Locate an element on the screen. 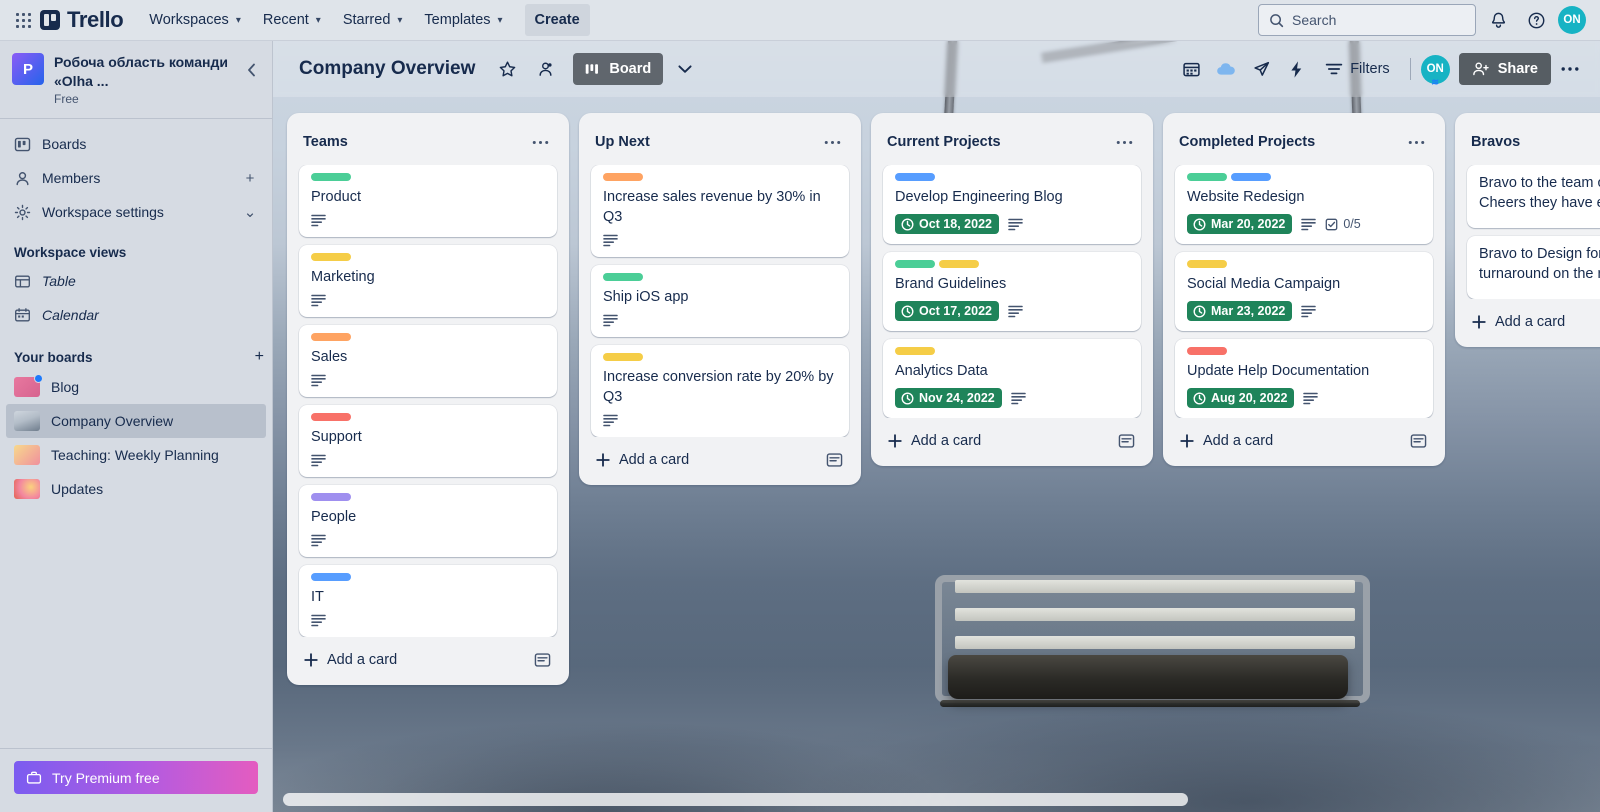  sidebar-board-company-overview: Company Overview is located at coordinates (136, 421).